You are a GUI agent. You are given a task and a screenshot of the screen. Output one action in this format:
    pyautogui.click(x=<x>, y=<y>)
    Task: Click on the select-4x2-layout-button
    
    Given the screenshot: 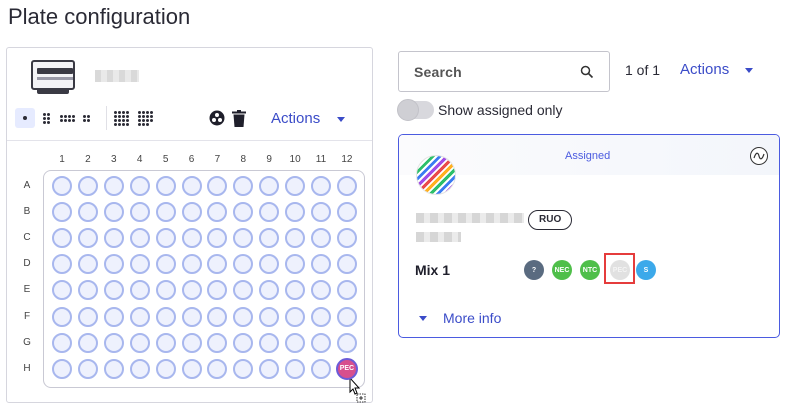 What is the action you would take?
    pyautogui.click(x=67, y=118)
    